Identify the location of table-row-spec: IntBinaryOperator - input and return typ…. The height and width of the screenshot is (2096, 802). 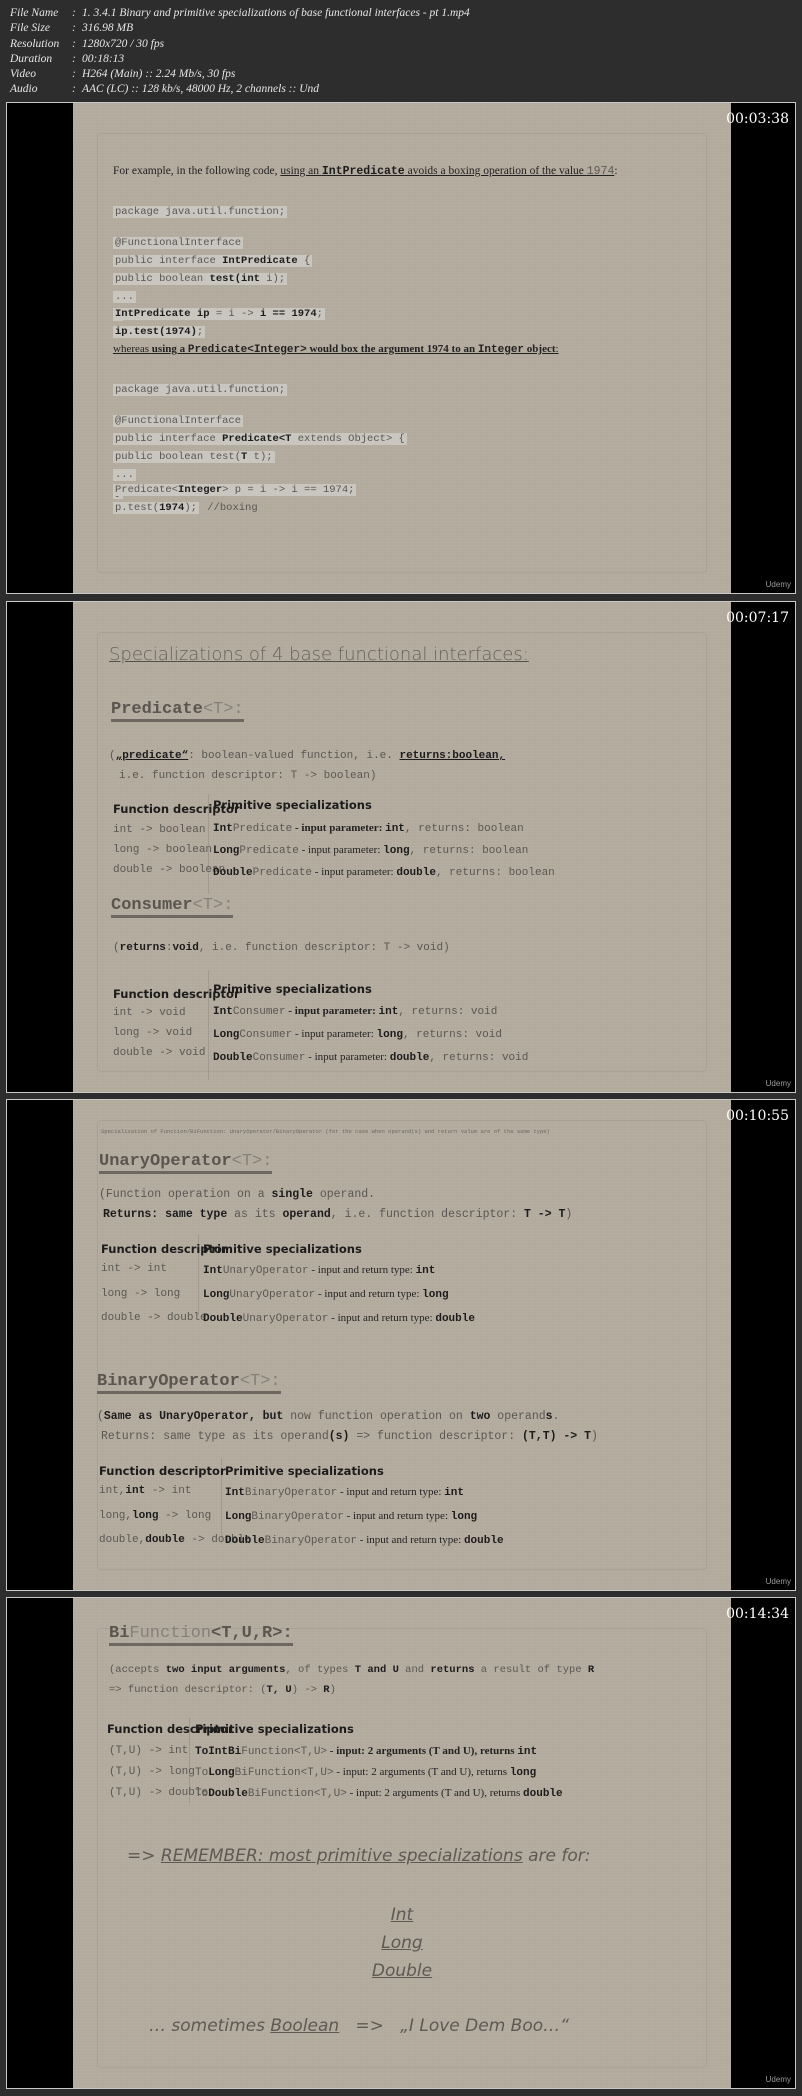
(344, 1492).